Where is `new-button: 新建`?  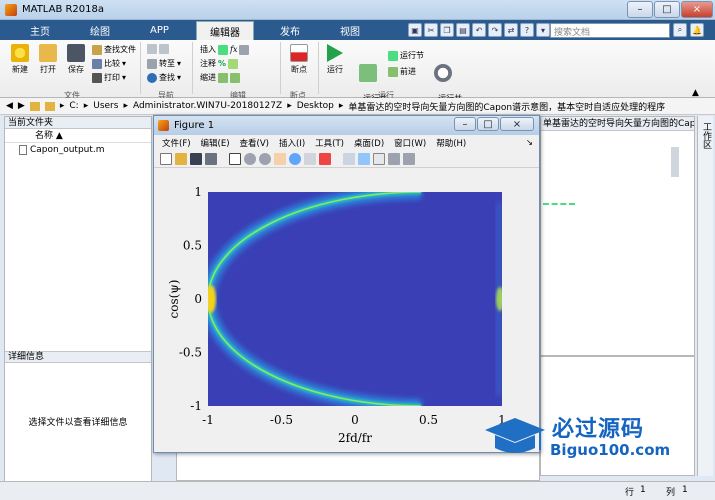 new-button: 新建 is located at coordinates (20, 59).